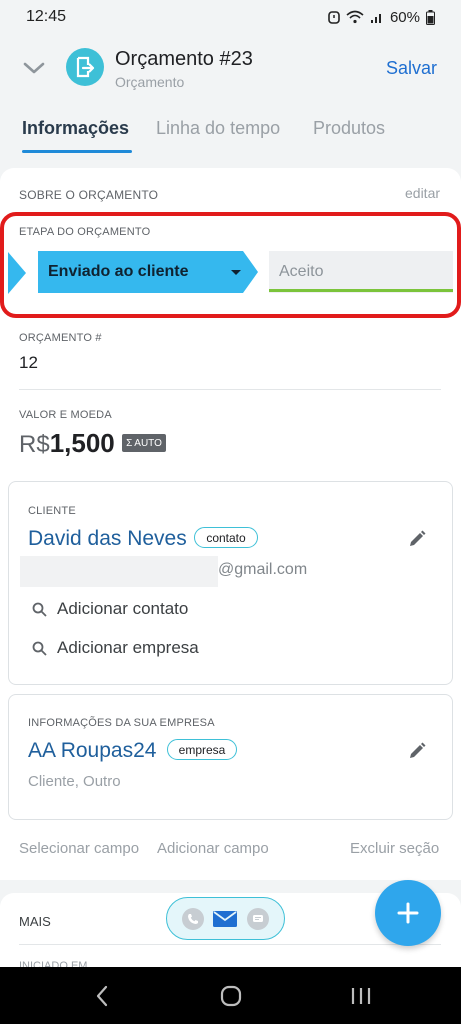 This screenshot has width=461, height=1024. What do you see at coordinates (202, 749) in the screenshot?
I see `company-chip: empresa` at bounding box center [202, 749].